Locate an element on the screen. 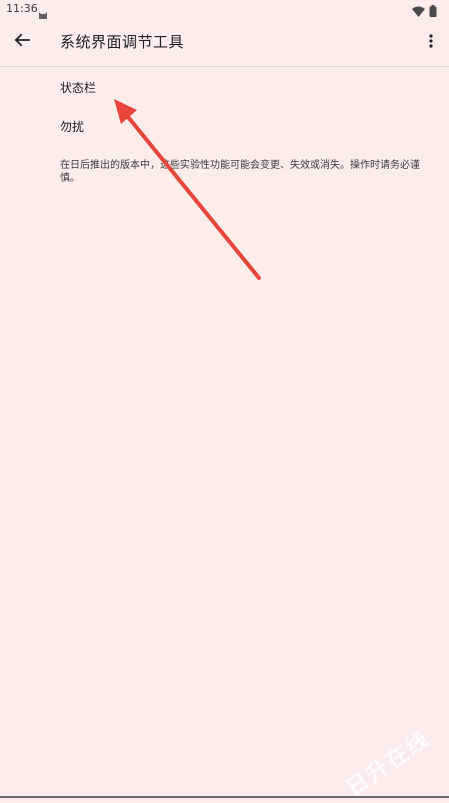 This screenshot has width=449, height=803. app-bar: 系统界面调节工具 is located at coordinates (224, 42).